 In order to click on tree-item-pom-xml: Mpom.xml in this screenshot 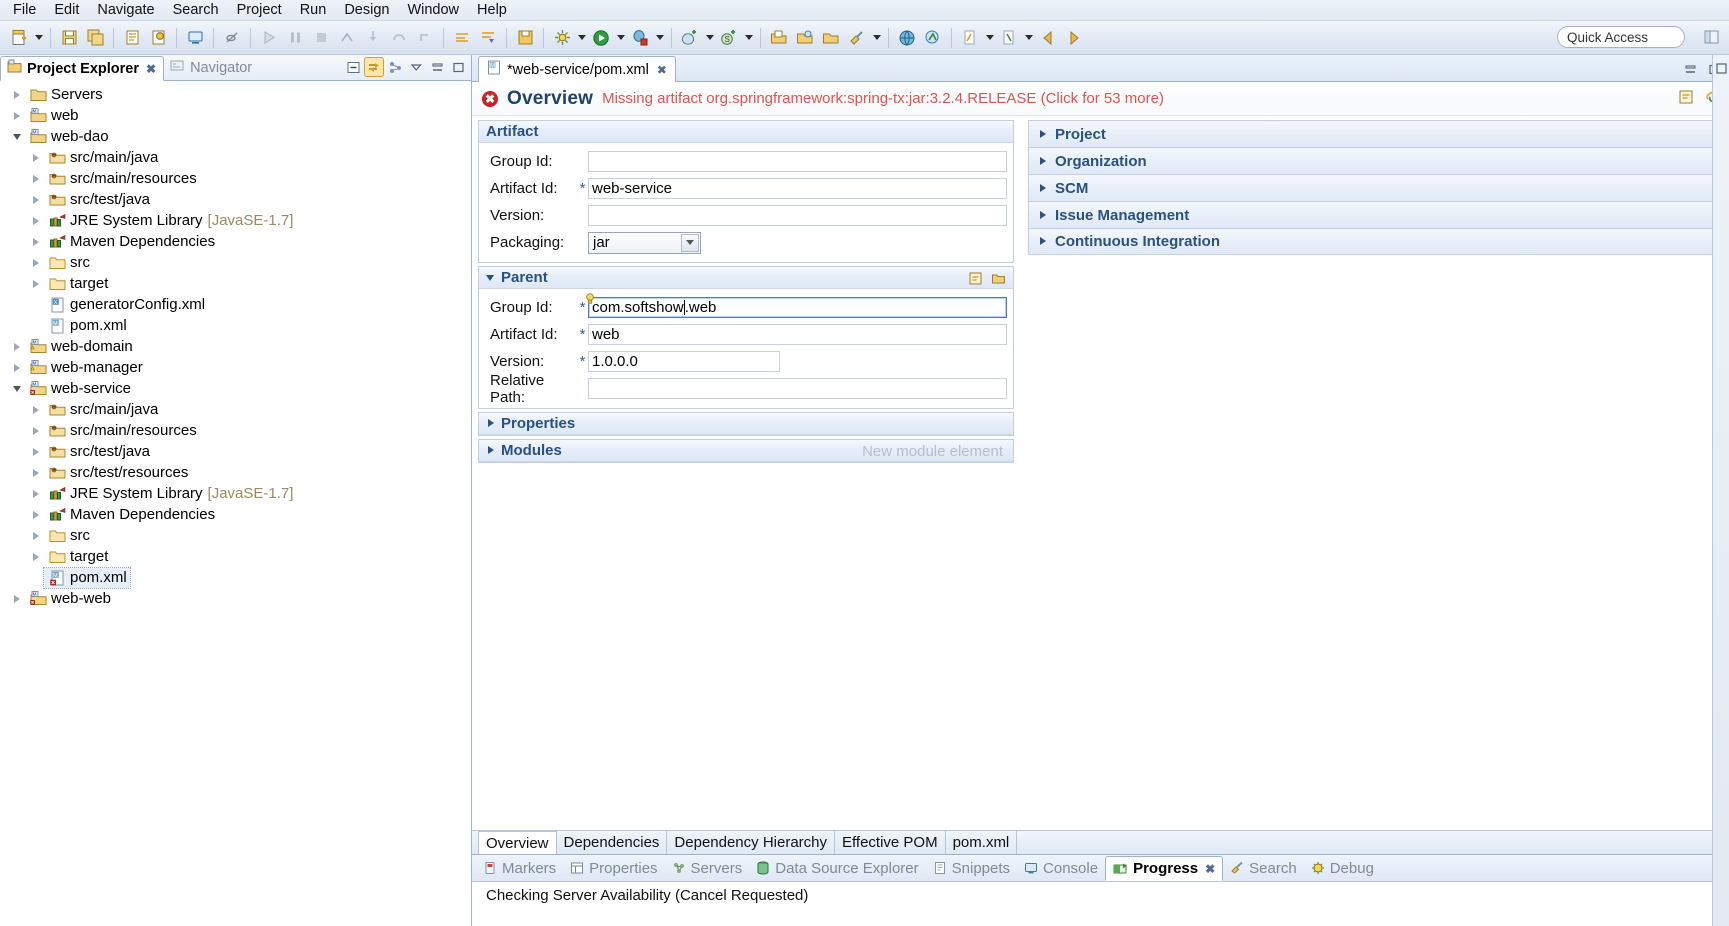, I will do `click(235, 325)`.